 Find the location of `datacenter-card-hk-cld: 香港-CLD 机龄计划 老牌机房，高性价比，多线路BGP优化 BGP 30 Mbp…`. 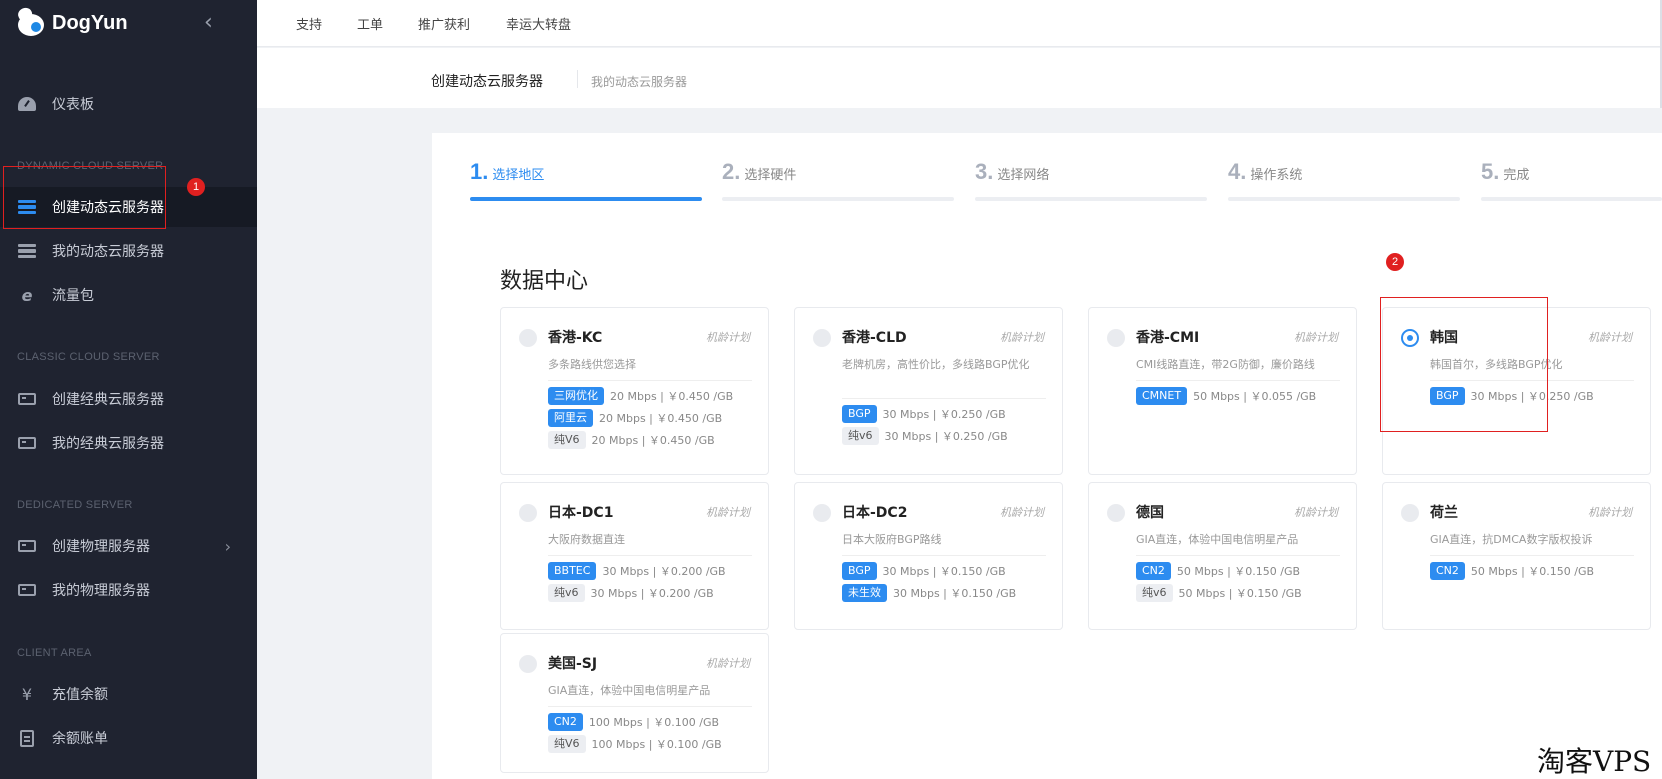

datacenter-card-hk-cld: 香港-CLD 机龄计划 老牌机房，高性价比，多线路BGP优化 BGP 30 Mbp… is located at coordinates (928, 391).